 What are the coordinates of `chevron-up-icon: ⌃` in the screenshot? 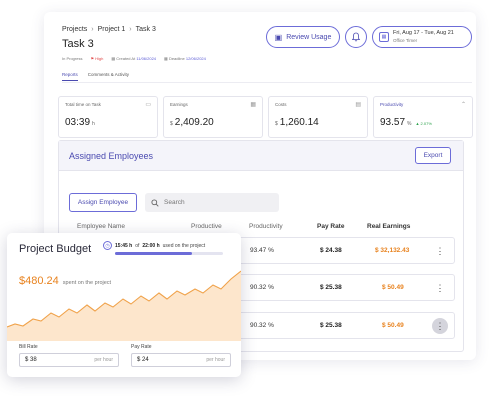 It's located at (463, 104).